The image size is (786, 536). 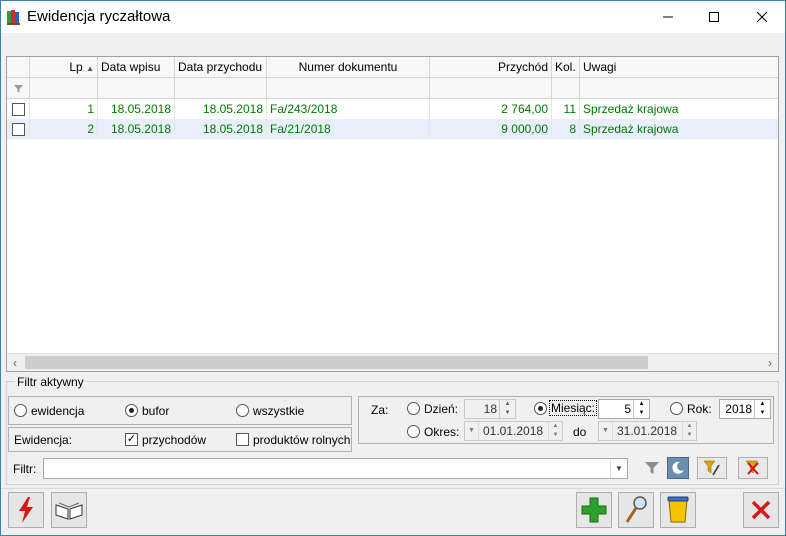 What do you see at coordinates (762, 17) in the screenshot?
I see `close-window-button` at bounding box center [762, 17].